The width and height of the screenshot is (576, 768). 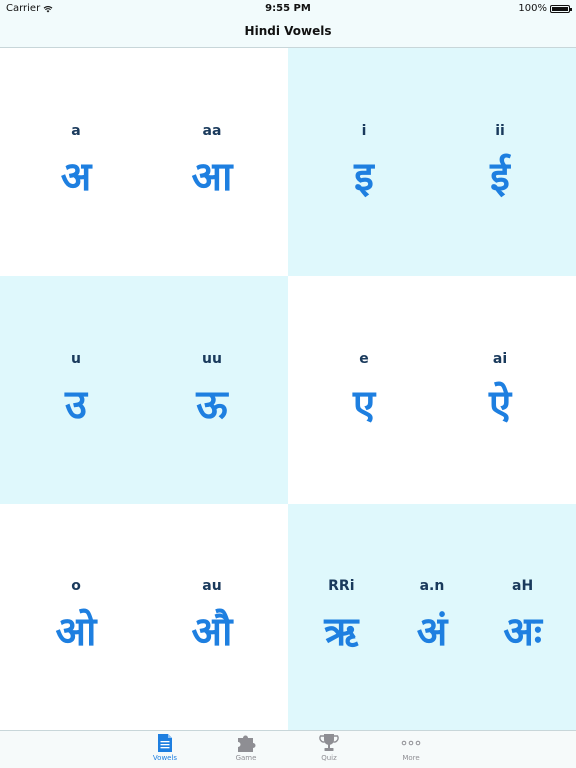 What do you see at coordinates (432, 632) in the screenshot?
I see `vowel-letter: अं` at bounding box center [432, 632].